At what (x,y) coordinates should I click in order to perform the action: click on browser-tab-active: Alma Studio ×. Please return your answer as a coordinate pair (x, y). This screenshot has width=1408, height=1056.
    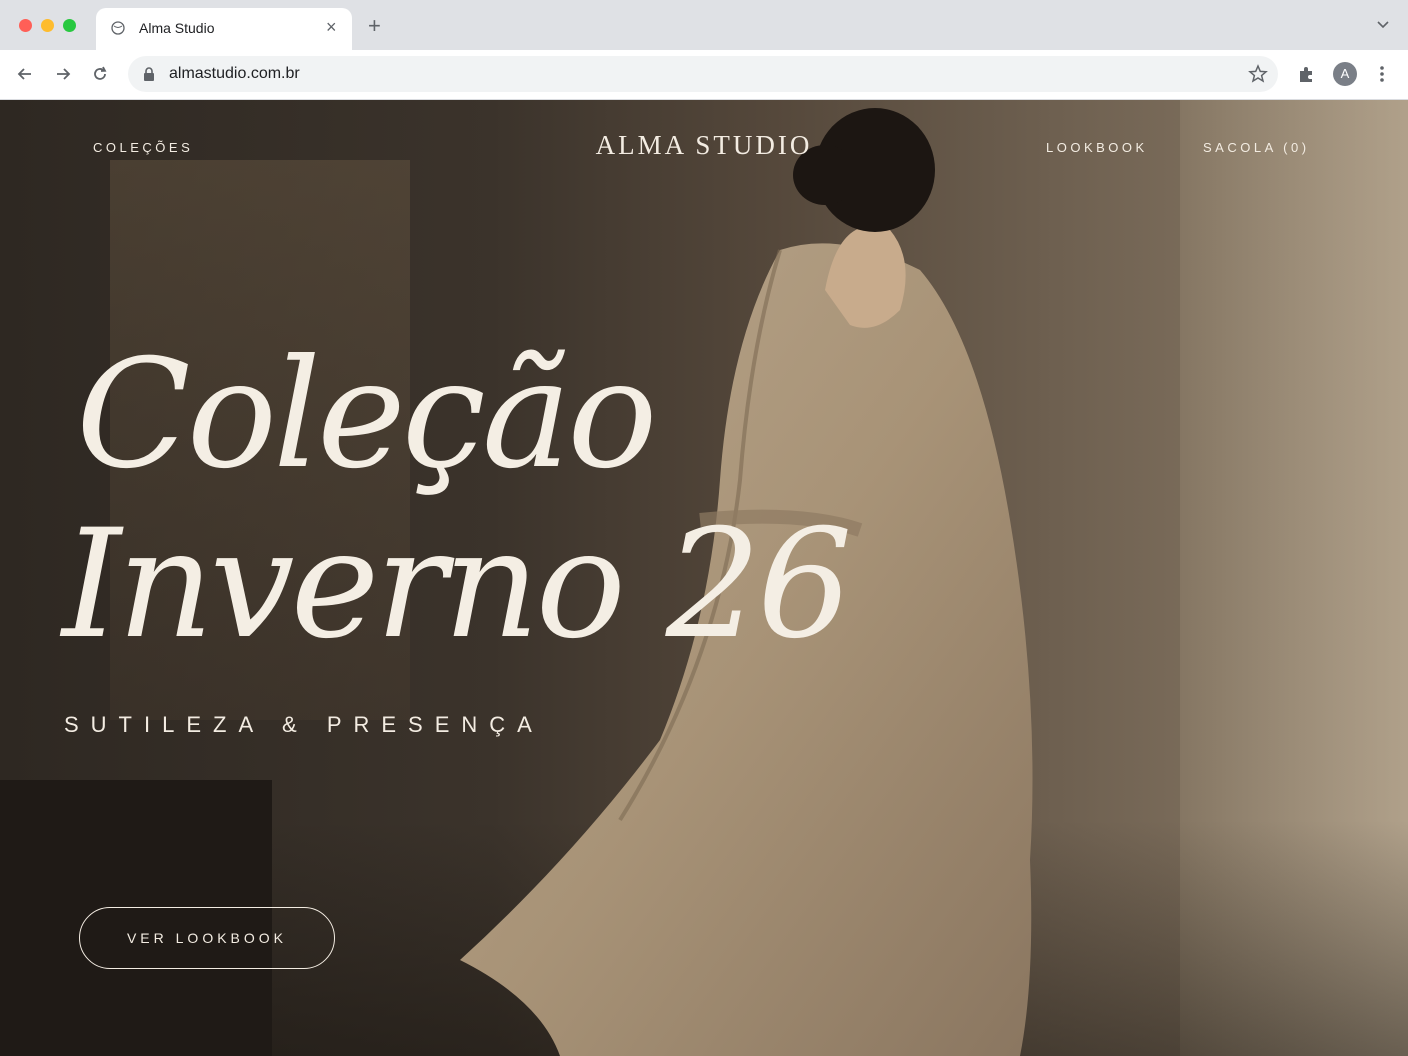
    Looking at the image, I should click on (224, 29).